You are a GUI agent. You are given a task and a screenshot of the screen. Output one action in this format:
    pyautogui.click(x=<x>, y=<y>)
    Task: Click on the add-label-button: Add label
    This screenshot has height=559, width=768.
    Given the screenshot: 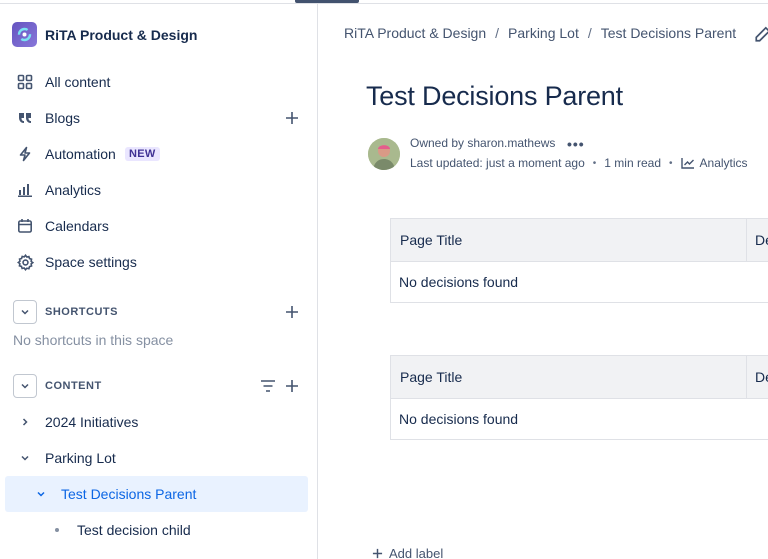 What is the action you would take?
    pyautogui.click(x=407, y=552)
    